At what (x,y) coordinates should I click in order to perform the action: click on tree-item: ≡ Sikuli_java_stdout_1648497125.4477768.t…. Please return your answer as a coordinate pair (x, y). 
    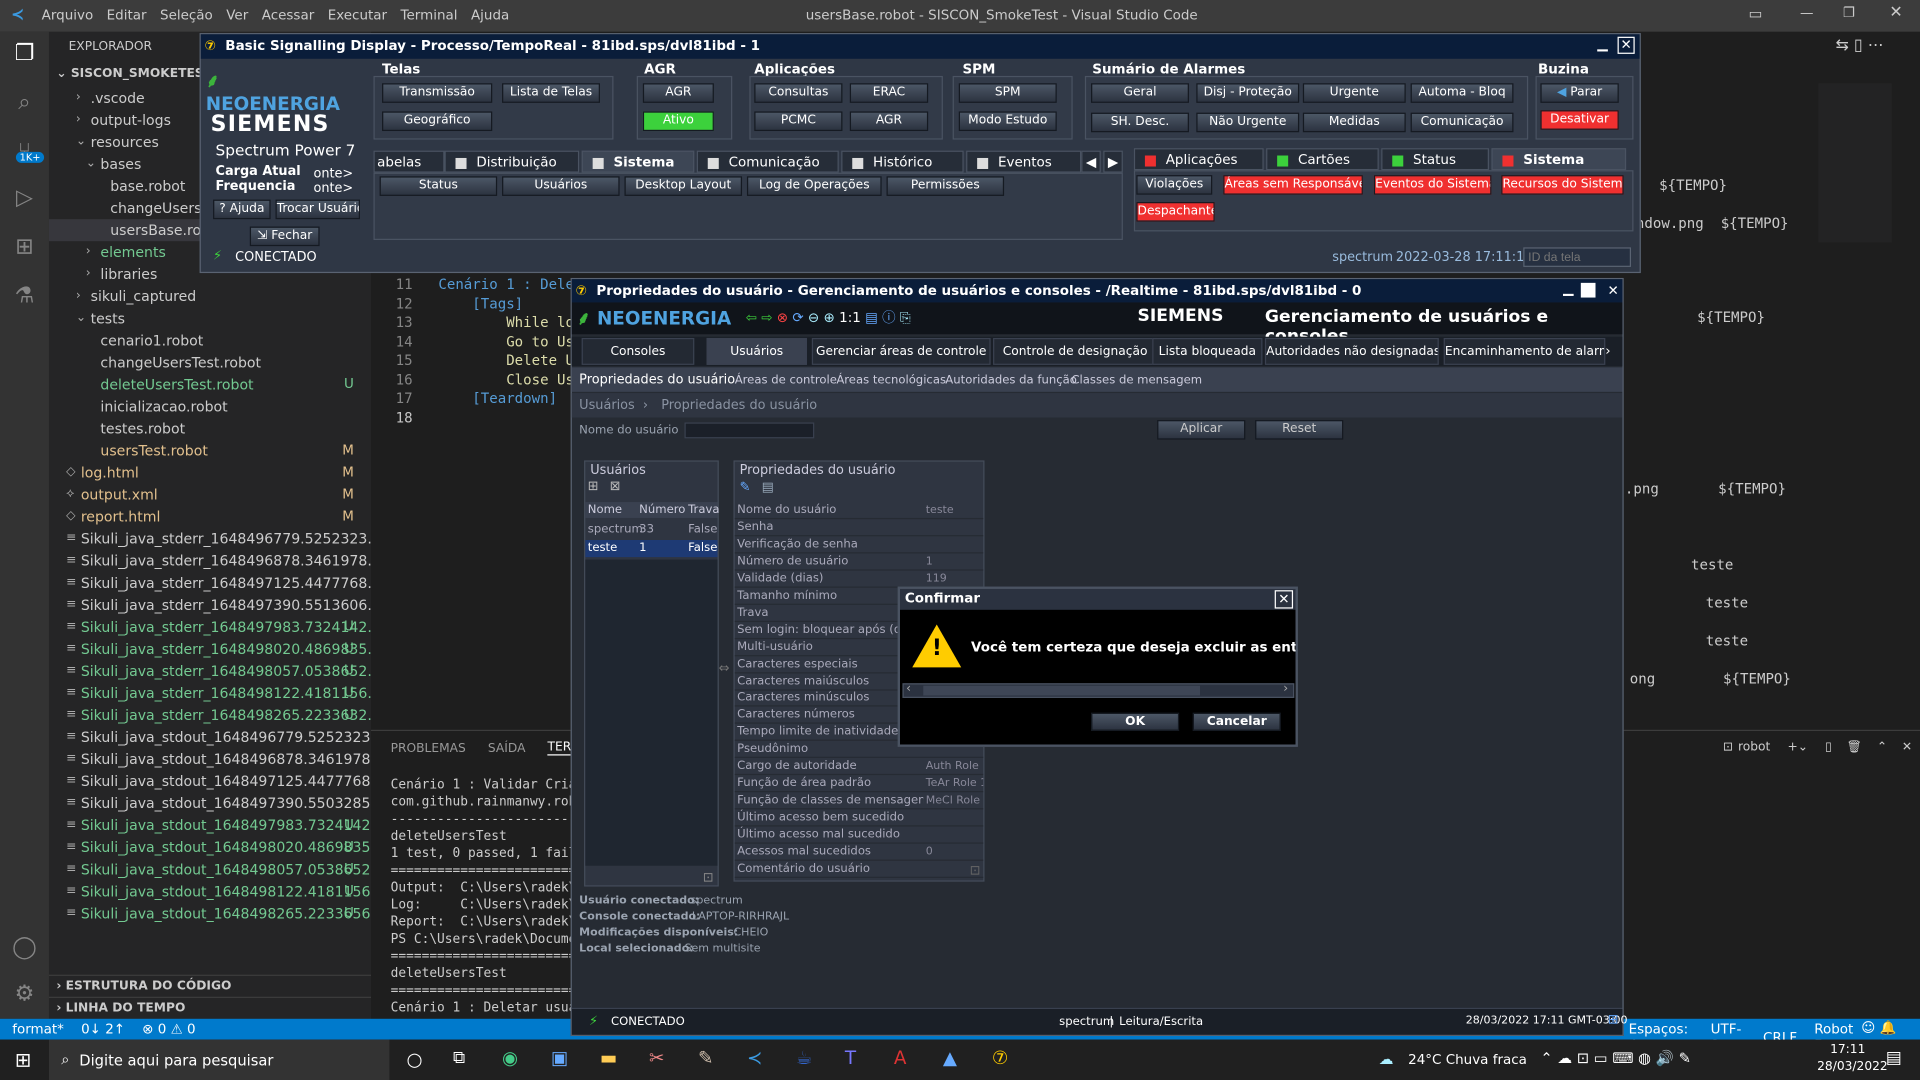
    Looking at the image, I should click on (210, 781).